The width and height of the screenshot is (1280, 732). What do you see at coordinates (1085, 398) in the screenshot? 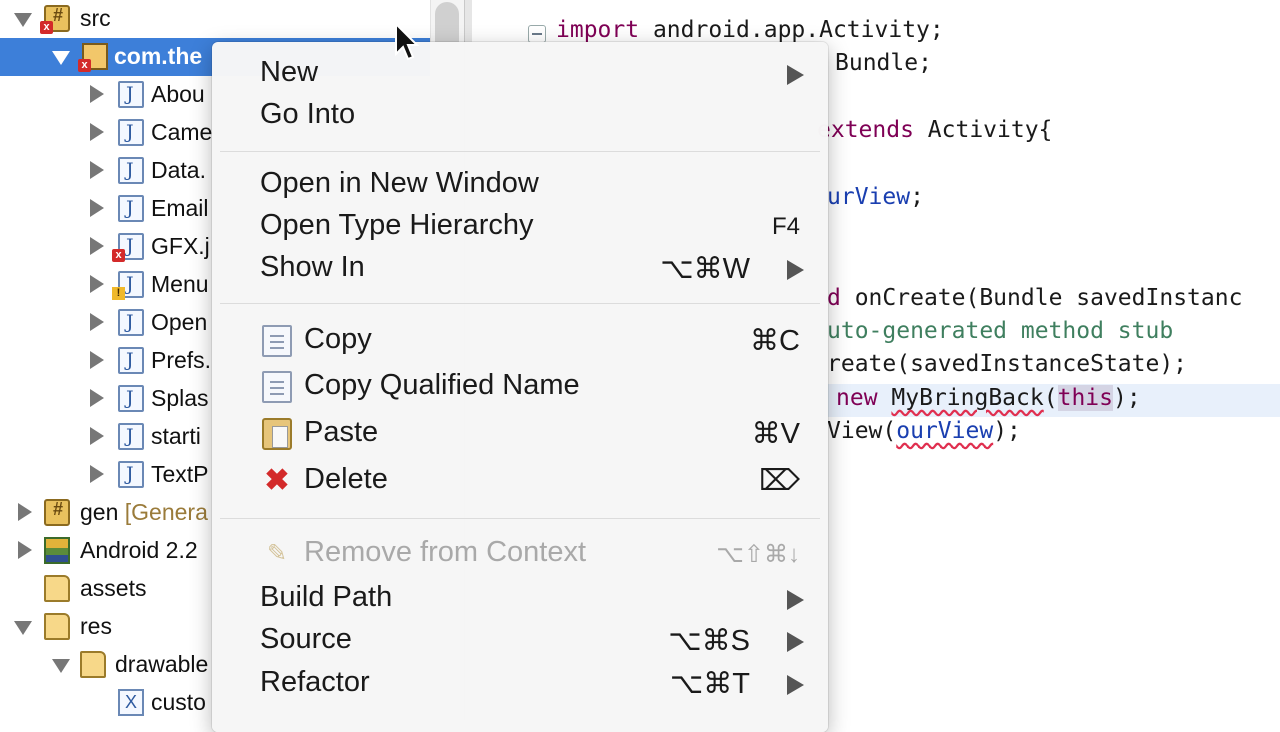
I see `code-keyword: this` at bounding box center [1085, 398].